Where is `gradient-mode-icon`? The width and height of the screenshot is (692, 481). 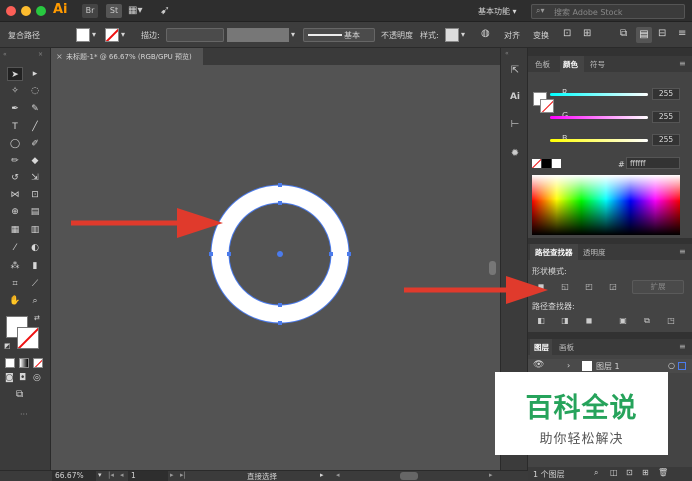
gradient-mode-icon is located at coordinates (24, 363).